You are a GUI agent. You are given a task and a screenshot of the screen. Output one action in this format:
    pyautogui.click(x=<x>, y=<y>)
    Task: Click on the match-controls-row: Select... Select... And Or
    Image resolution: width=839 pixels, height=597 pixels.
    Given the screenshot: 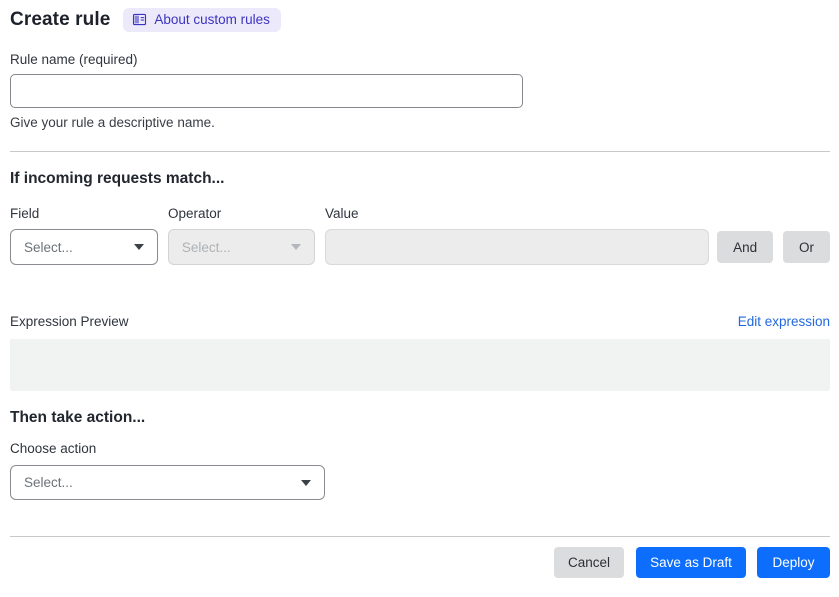 What is the action you would take?
    pyautogui.click(x=420, y=247)
    